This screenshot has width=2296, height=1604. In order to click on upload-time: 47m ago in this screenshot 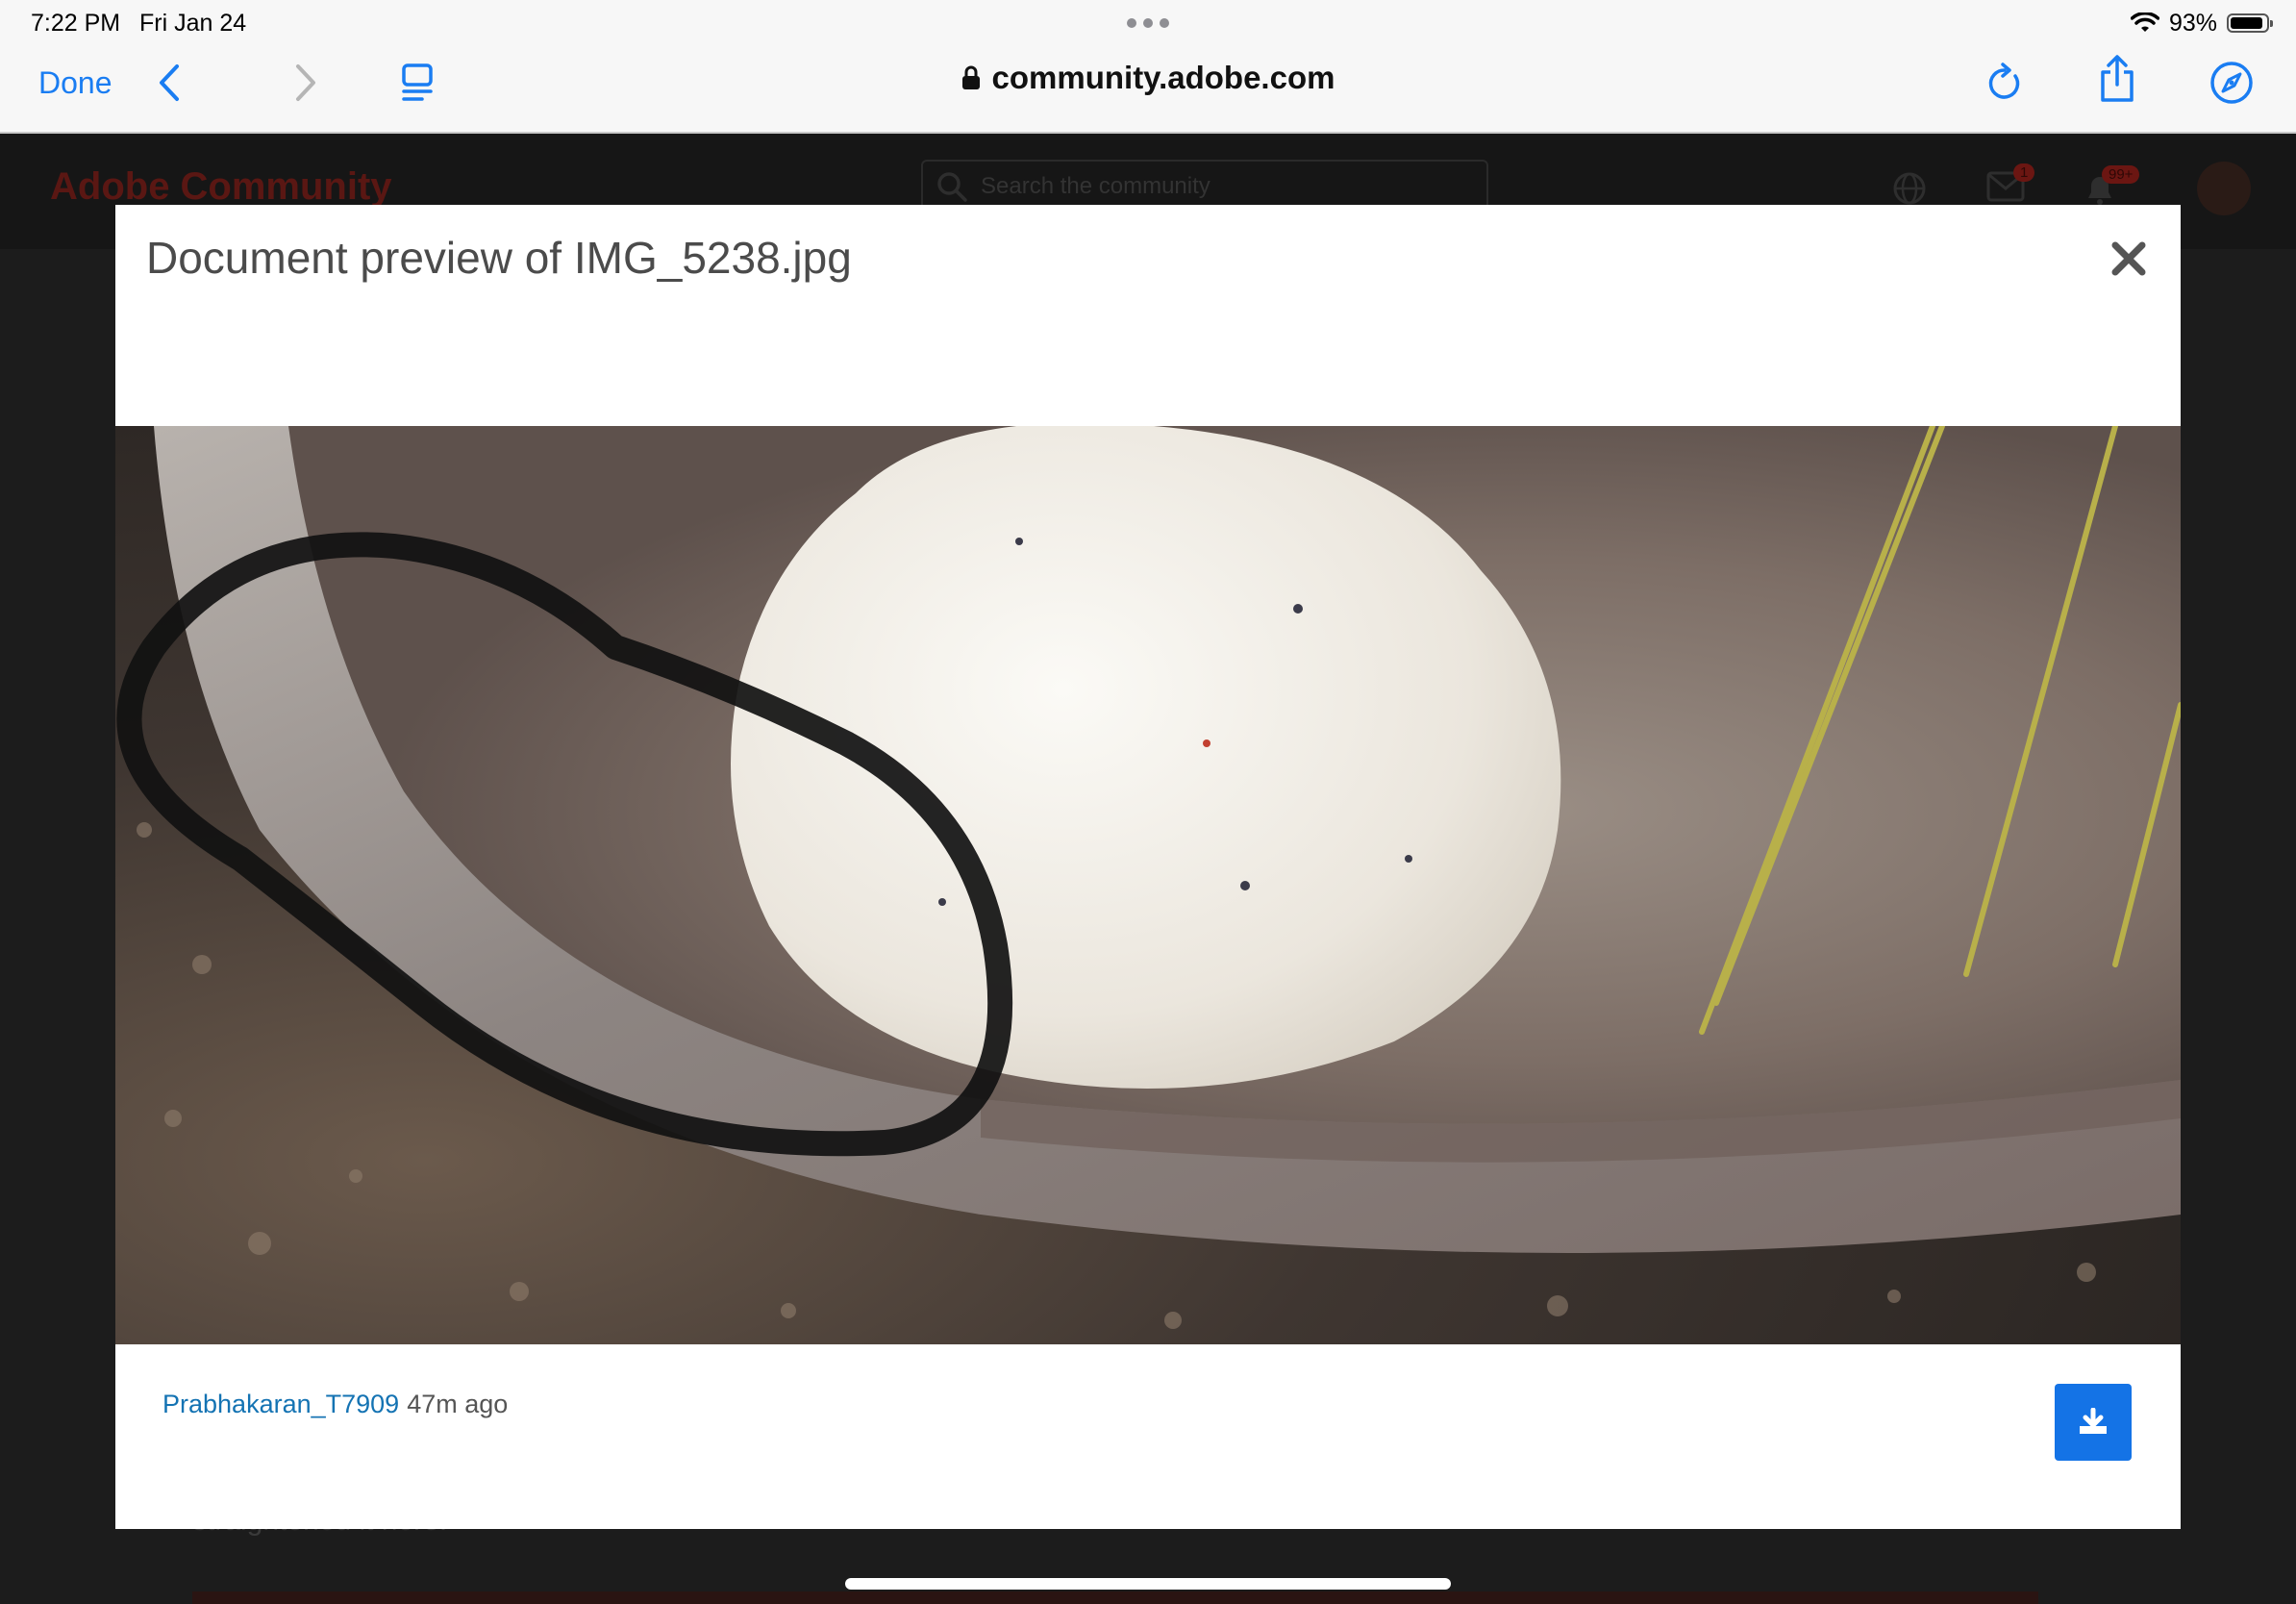, I will do `click(458, 1404)`.